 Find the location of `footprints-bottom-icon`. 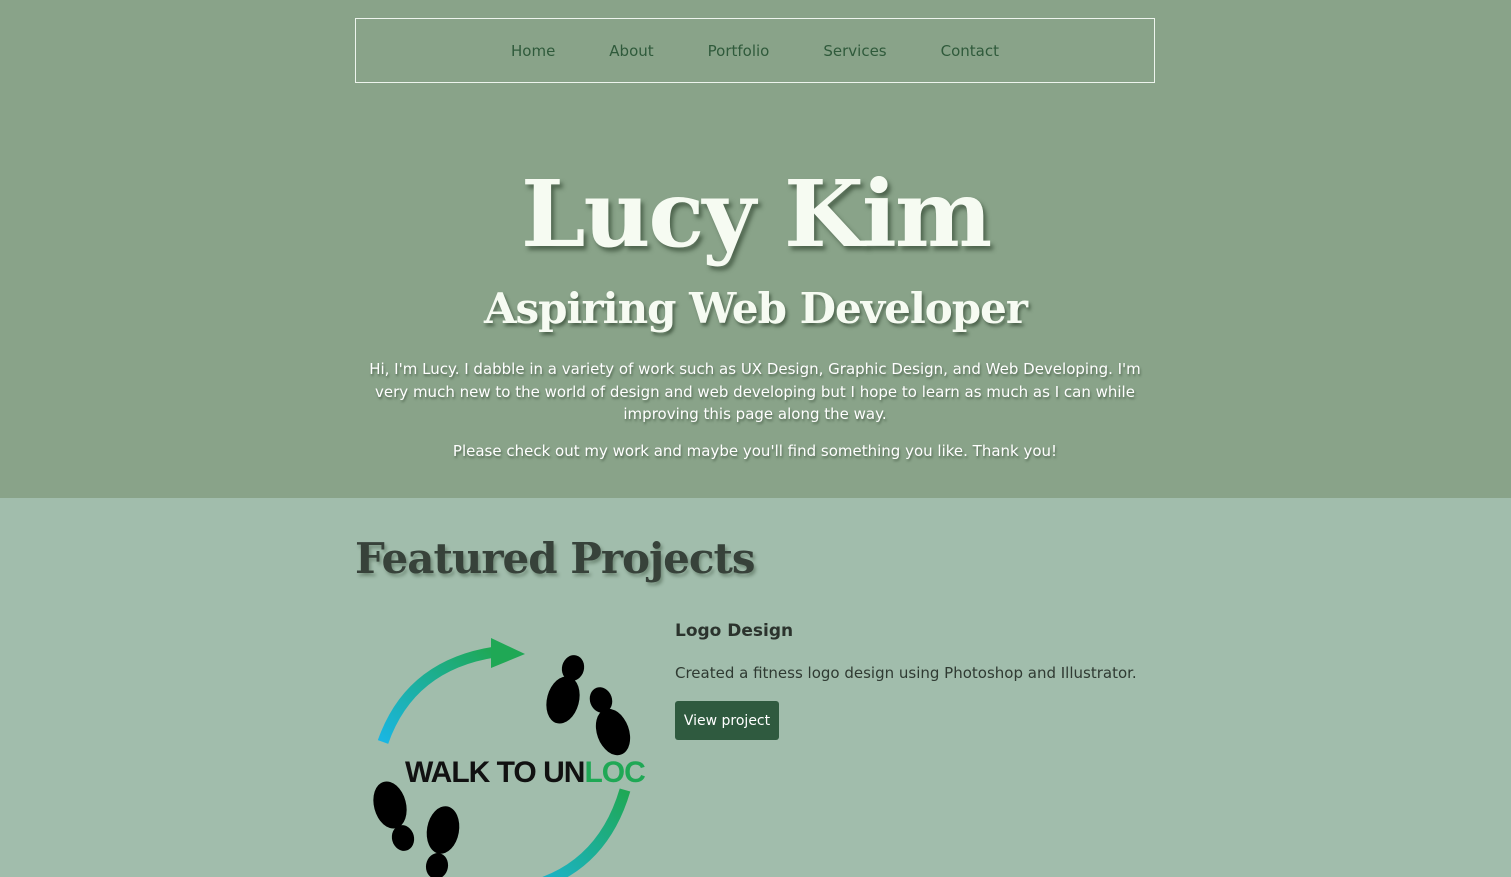

footprints-bottom-icon is located at coordinates (416, 829).